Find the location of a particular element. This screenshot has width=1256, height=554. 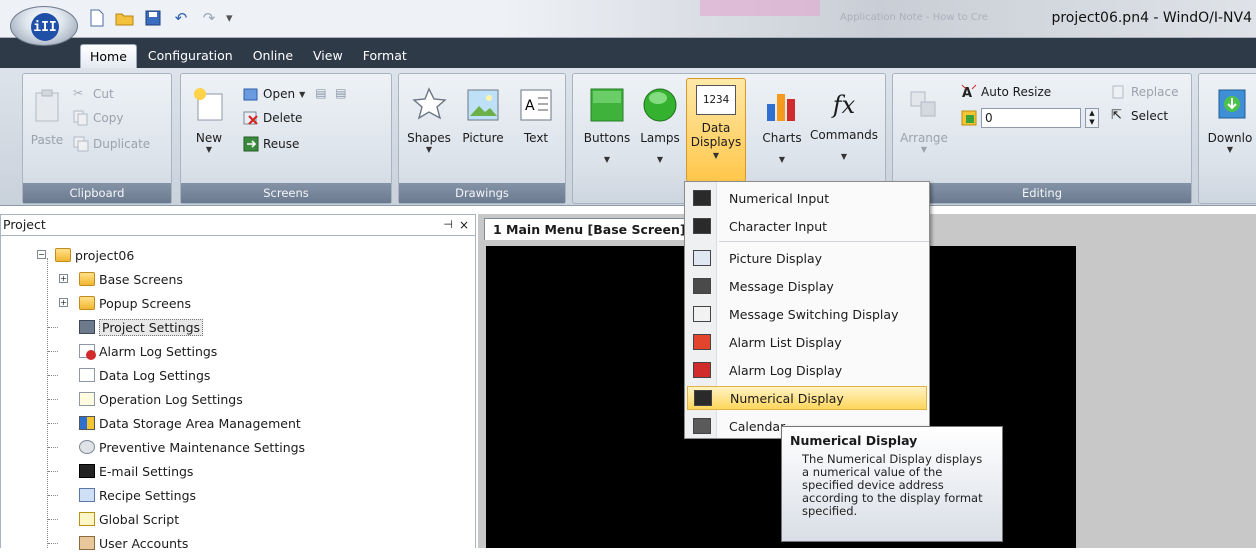

customize-qat-icon: ▾ is located at coordinates (229, 18).